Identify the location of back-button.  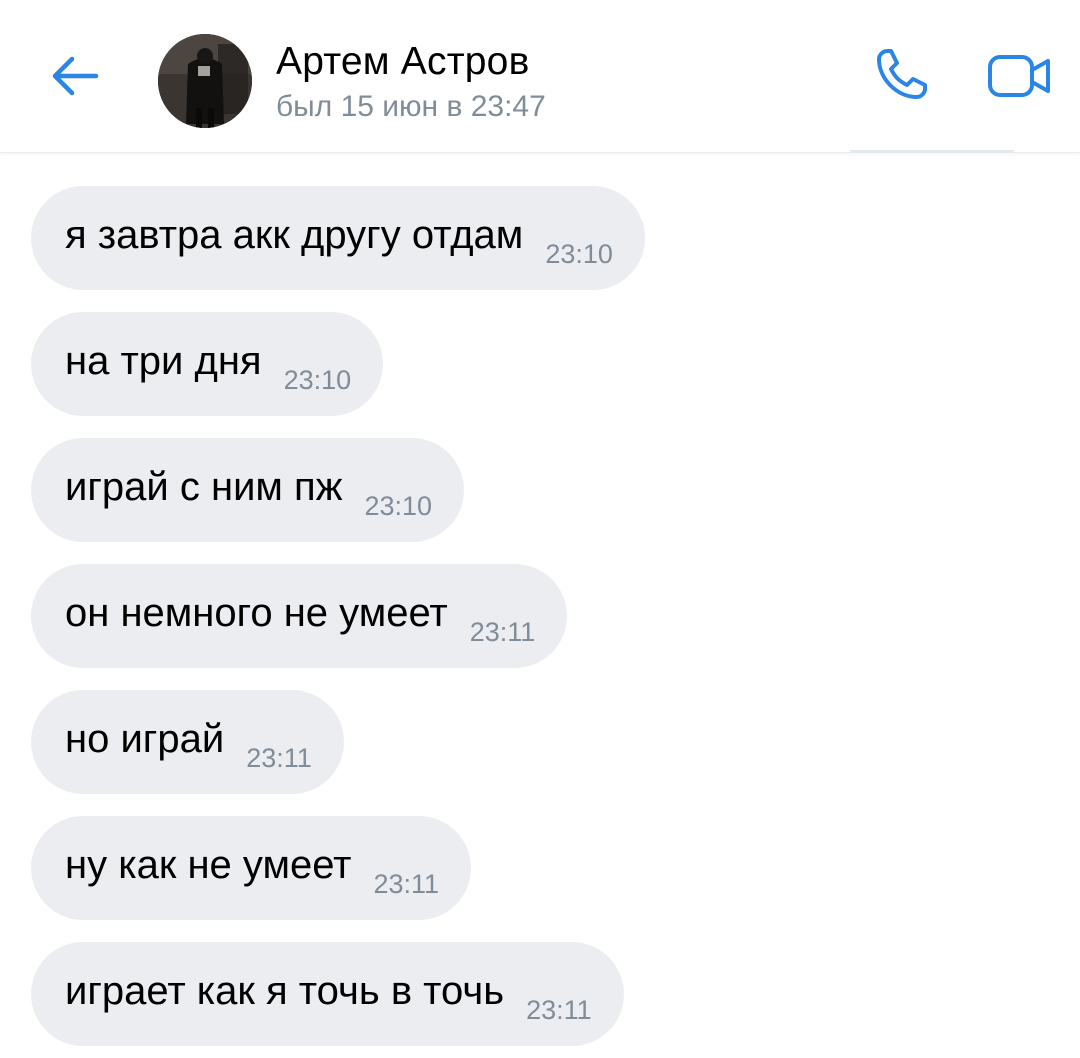
(74, 78).